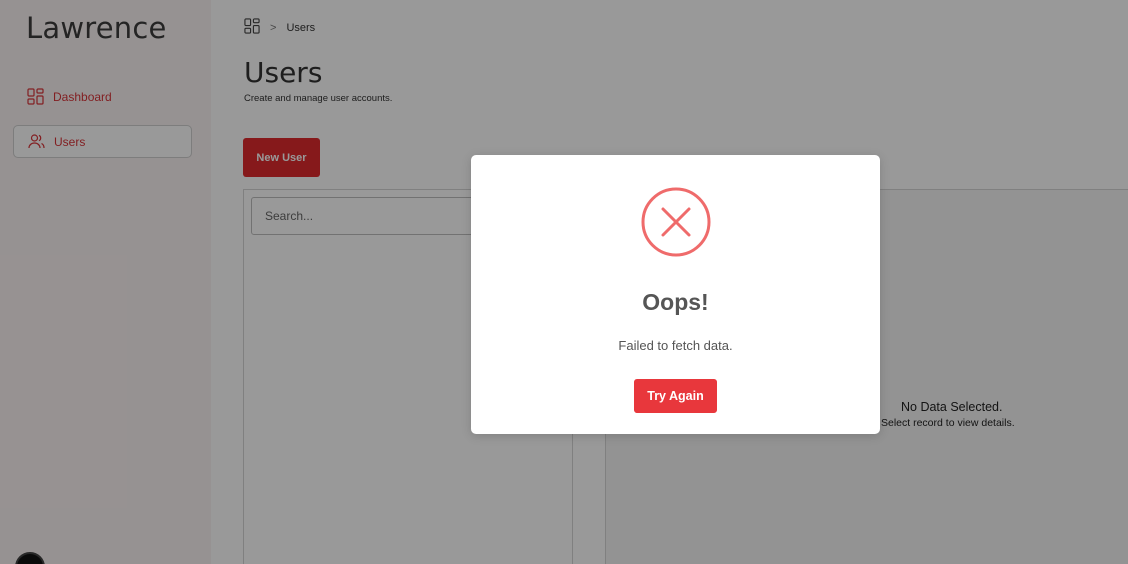  I want to click on dialog-title: Oops!, so click(675, 302).